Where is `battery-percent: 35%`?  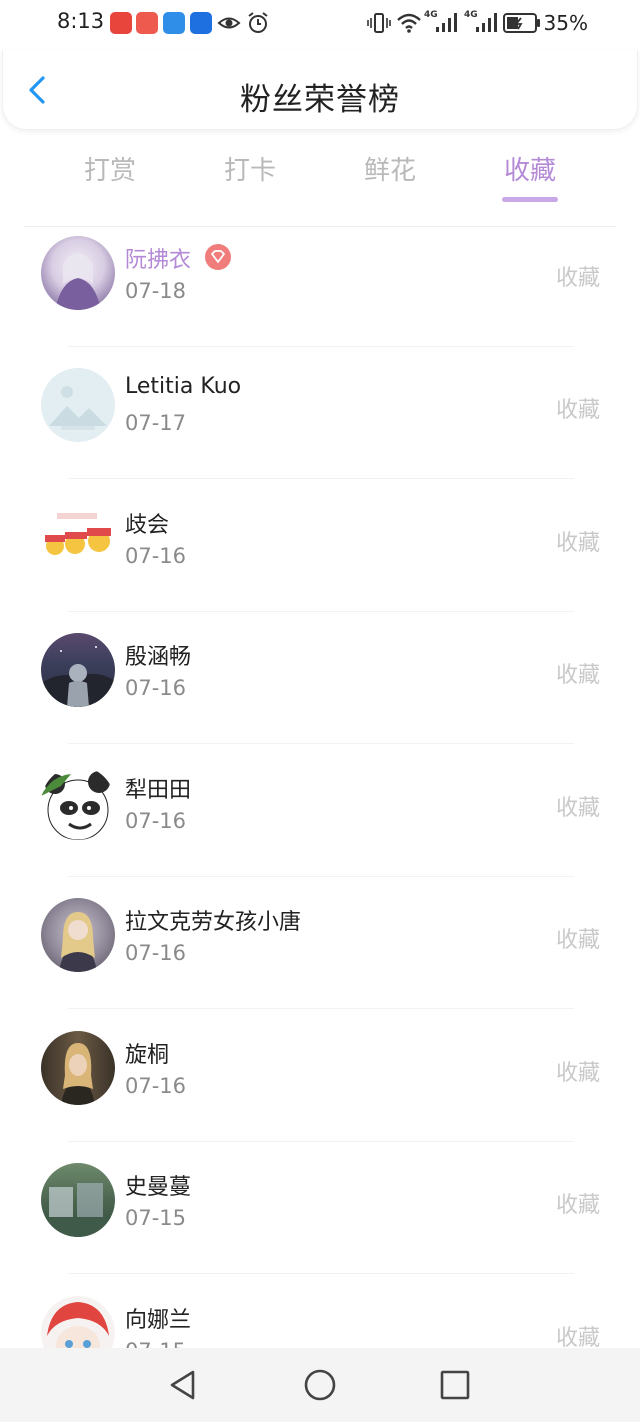 battery-percent: 35% is located at coordinates (565, 23).